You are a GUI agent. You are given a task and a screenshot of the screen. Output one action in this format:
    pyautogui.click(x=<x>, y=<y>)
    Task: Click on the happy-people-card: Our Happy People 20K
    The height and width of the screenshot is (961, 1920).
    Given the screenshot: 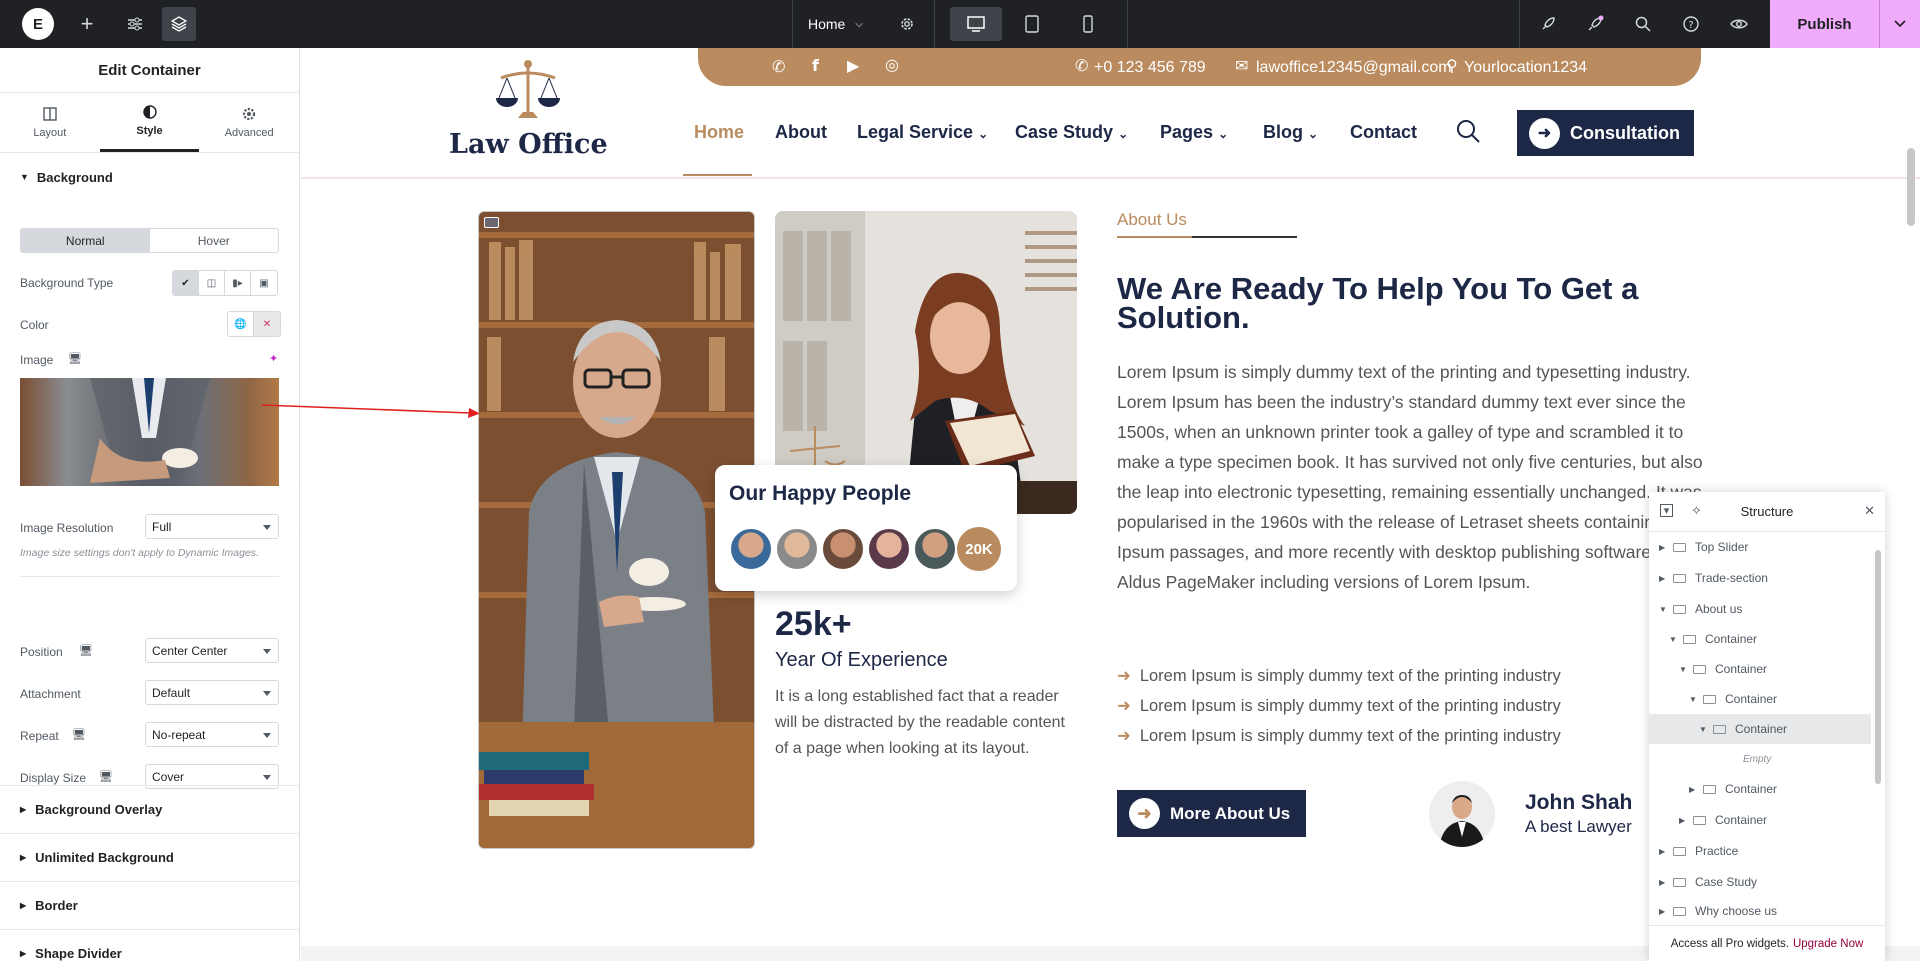 What is the action you would take?
    pyautogui.click(x=866, y=528)
    